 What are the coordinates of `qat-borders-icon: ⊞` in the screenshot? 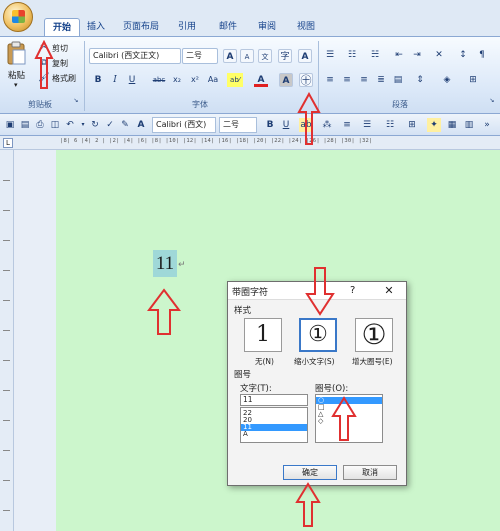 It's located at (412, 125).